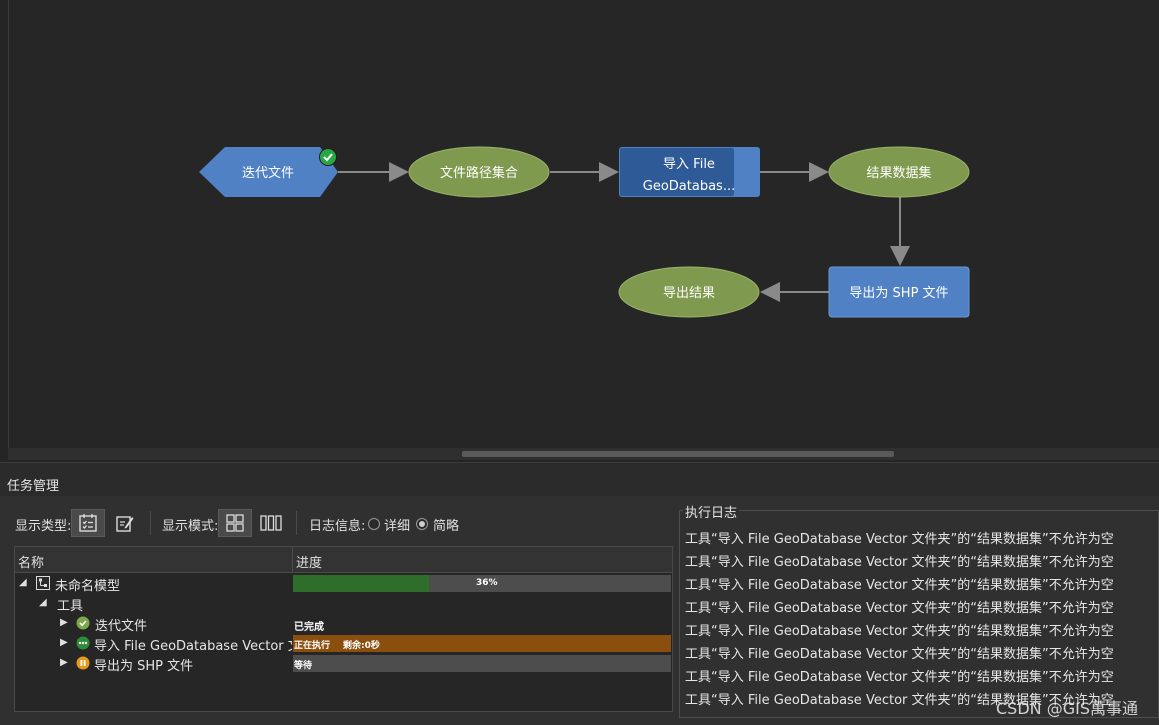 Image resolution: width=1159 pixels, height=725 pixels. What do you see at coordinates (309, 561) in the screenshot?
I see `column-progress-header: 进度` at bounding box center [309, 561].